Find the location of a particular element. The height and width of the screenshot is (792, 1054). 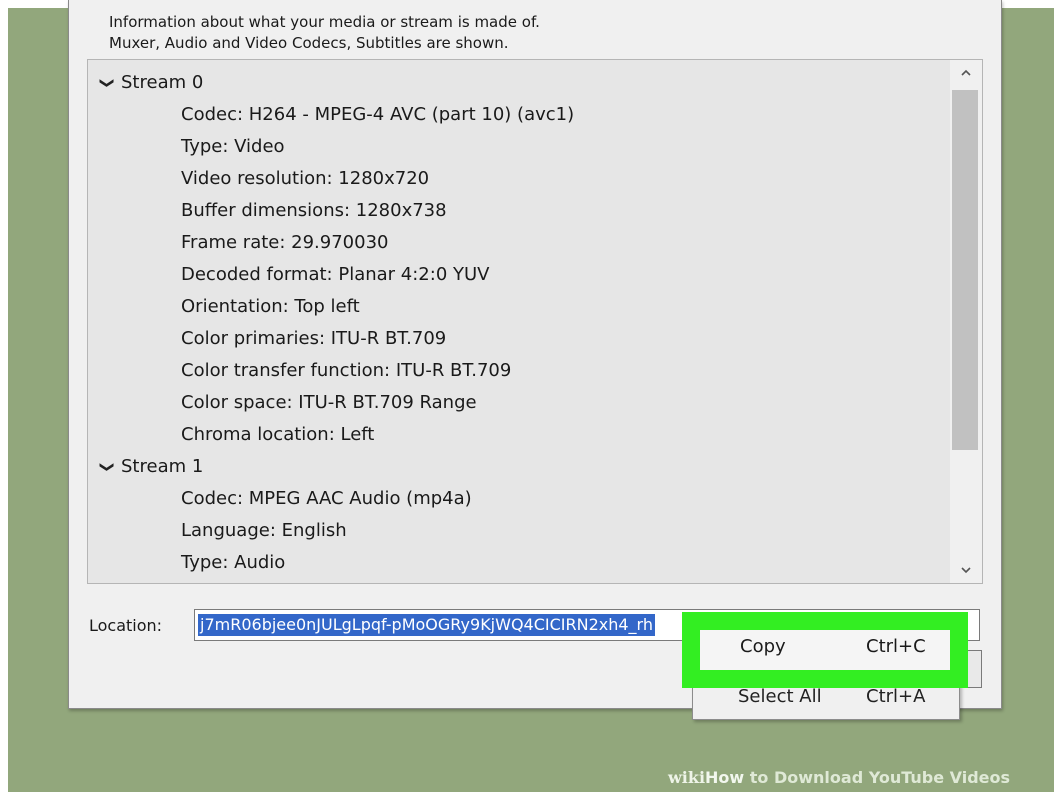

tree-row: Color transfer function: ITU-R BT.709 is located at coordinates (301, 371).